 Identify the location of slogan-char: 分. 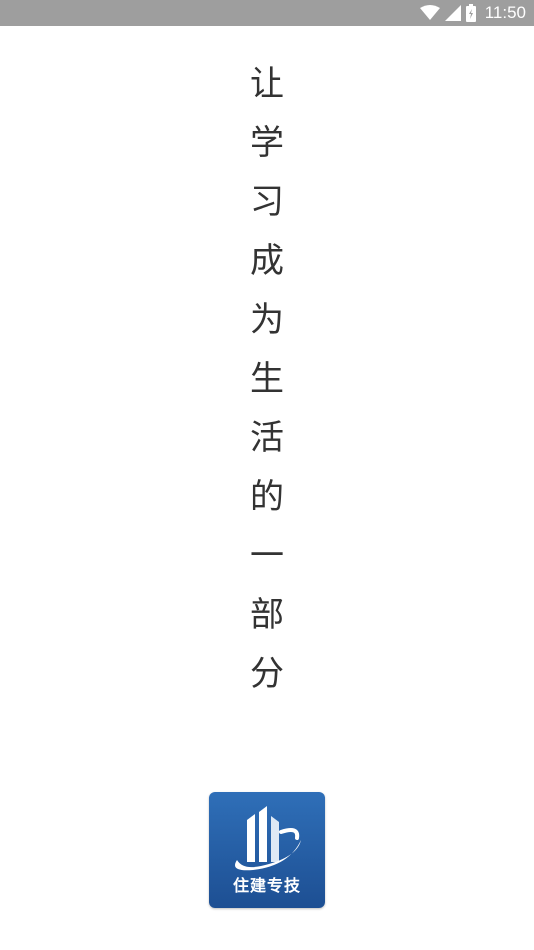
(267, 674).